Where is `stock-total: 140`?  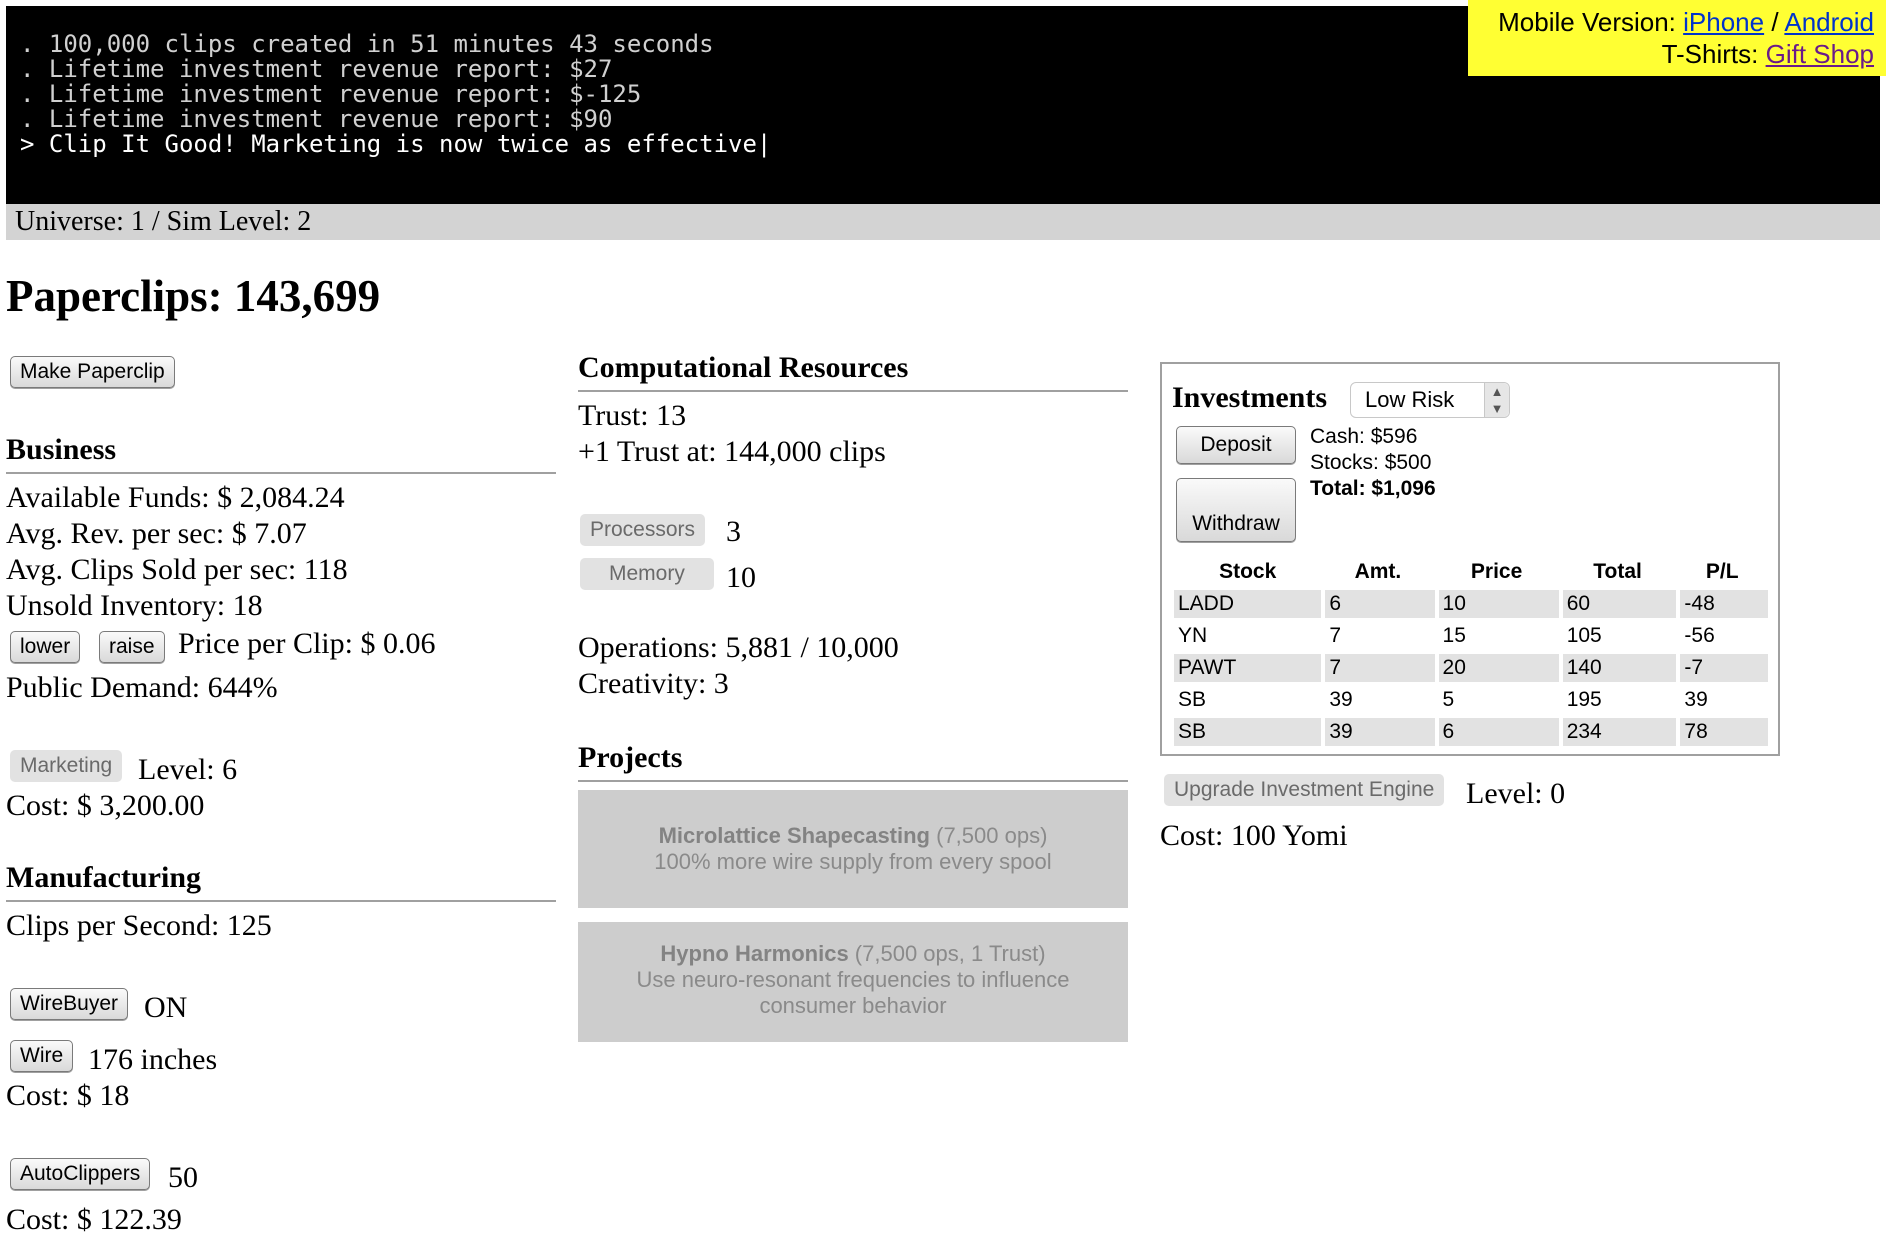 stock-total: 140 is located at coordinates (1617, 668).